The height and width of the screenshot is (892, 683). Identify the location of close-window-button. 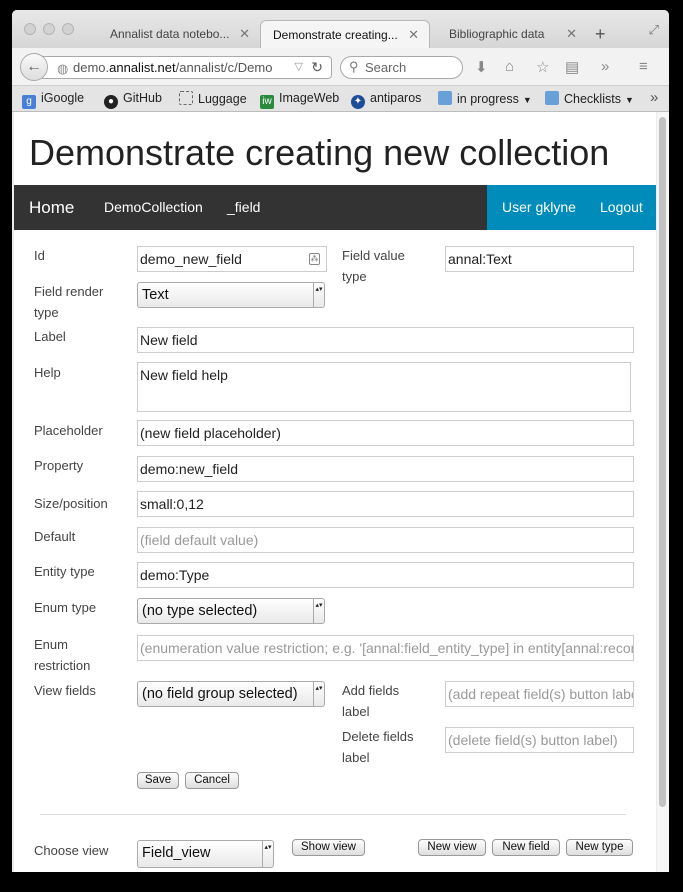
(30, 29).